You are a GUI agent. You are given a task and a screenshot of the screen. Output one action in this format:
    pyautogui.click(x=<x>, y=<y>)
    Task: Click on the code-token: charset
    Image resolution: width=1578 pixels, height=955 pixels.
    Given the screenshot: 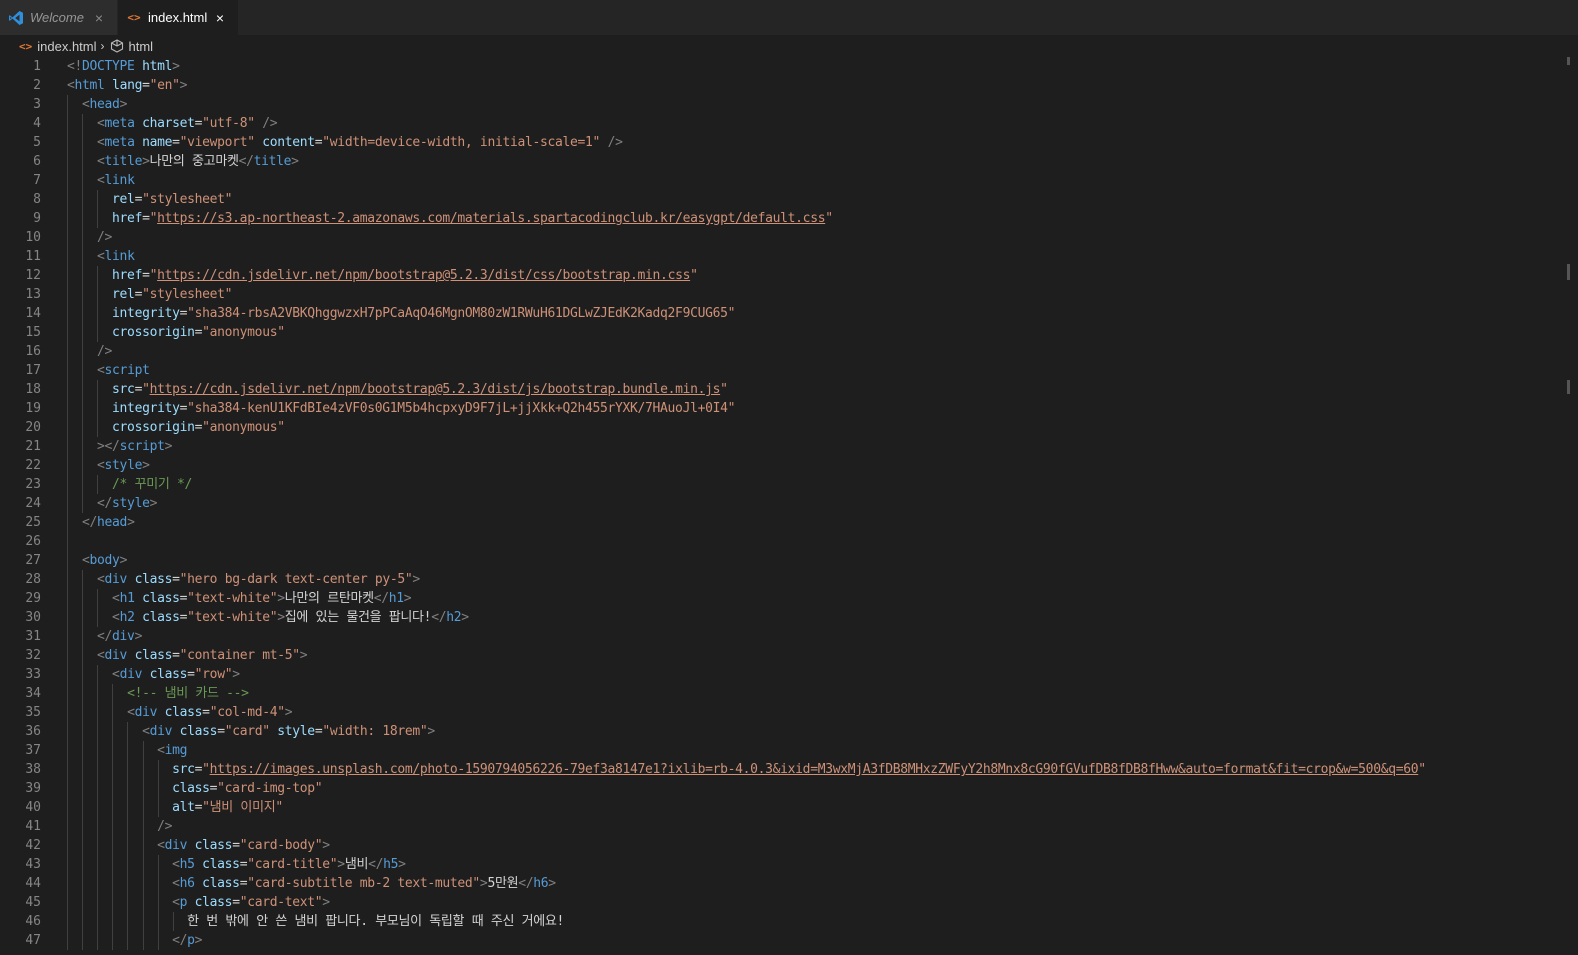 What is the action you would take?
    pyautogui.click(x=168, y=123)
    